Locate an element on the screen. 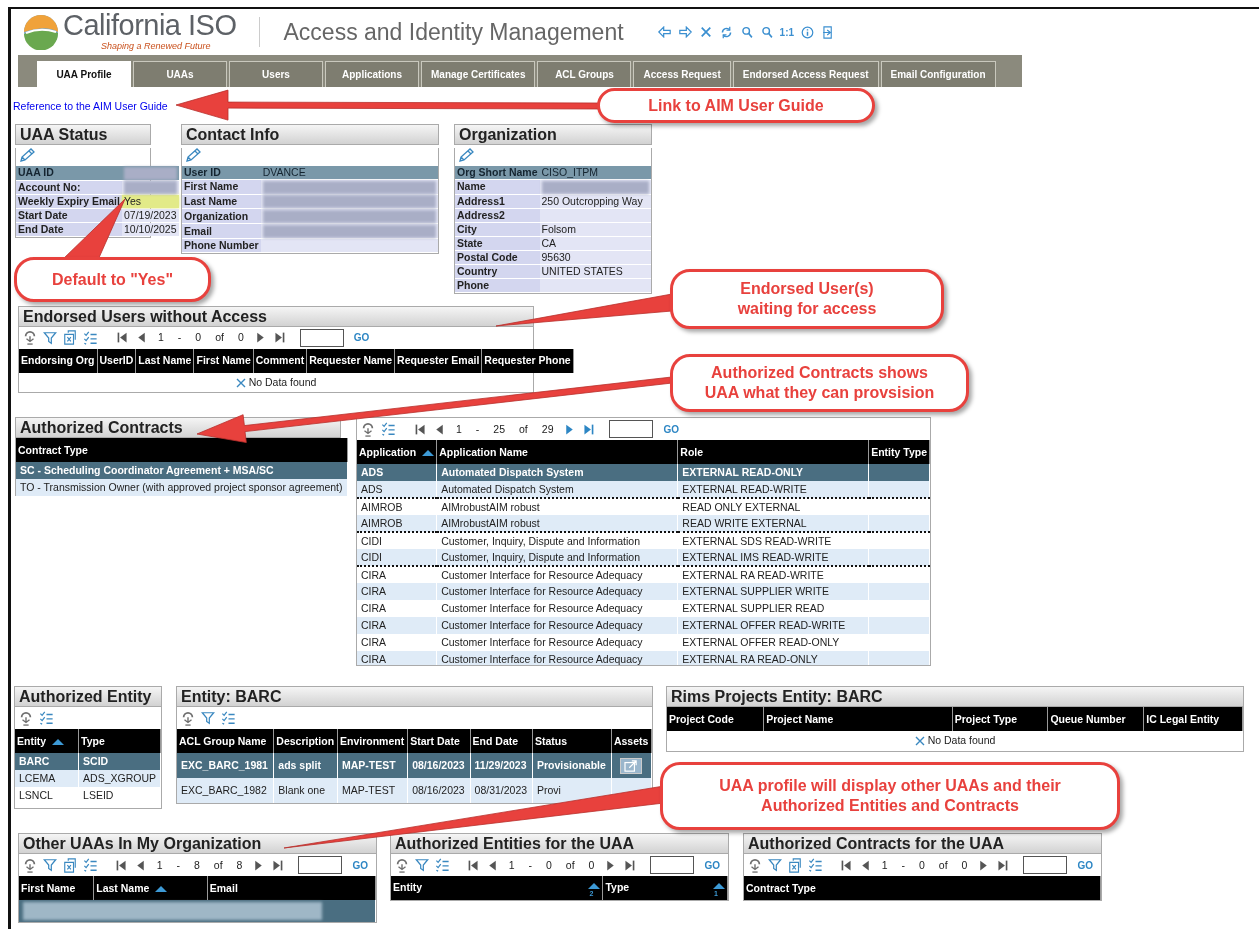 The height and width of the screenshot is (929, 1259). tab: UAAs is located at coordinates (180, 74).